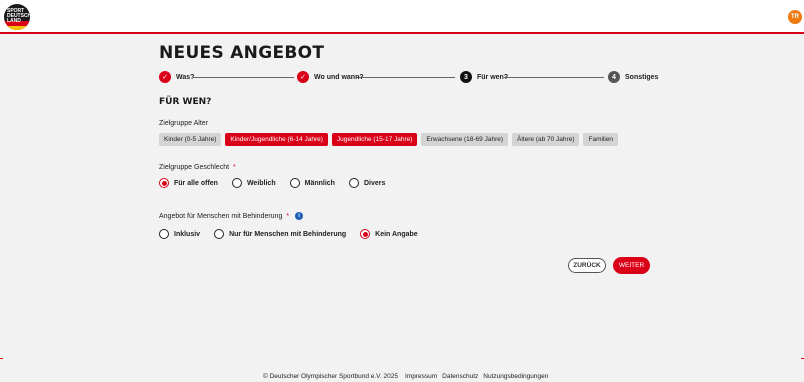  What do you see at coordinates (493, 77) in the screenshot?
I see `step-label: Für wen?` at bounding box center [493, 77].